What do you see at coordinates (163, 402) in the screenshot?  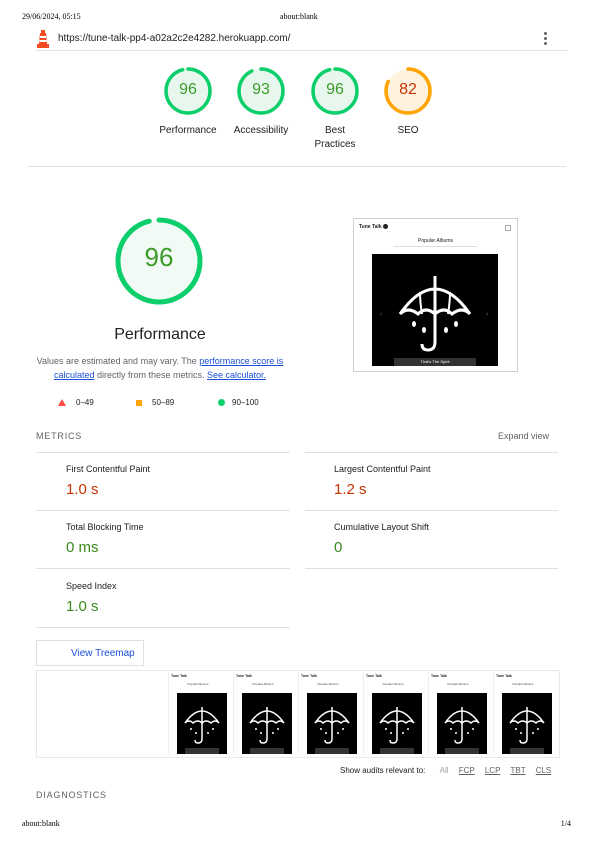 I see `legend-average: 50–89` at bounding box center [163, 402].